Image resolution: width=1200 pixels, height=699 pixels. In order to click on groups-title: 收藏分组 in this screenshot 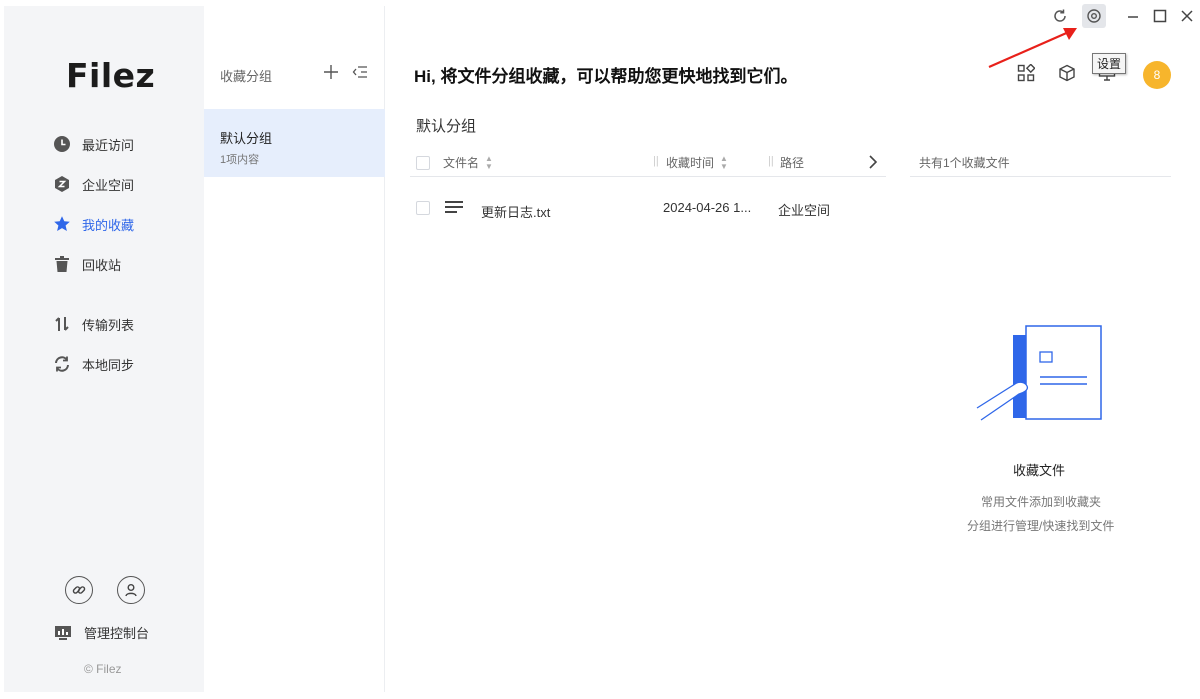, I will do `click(246, 76)`.